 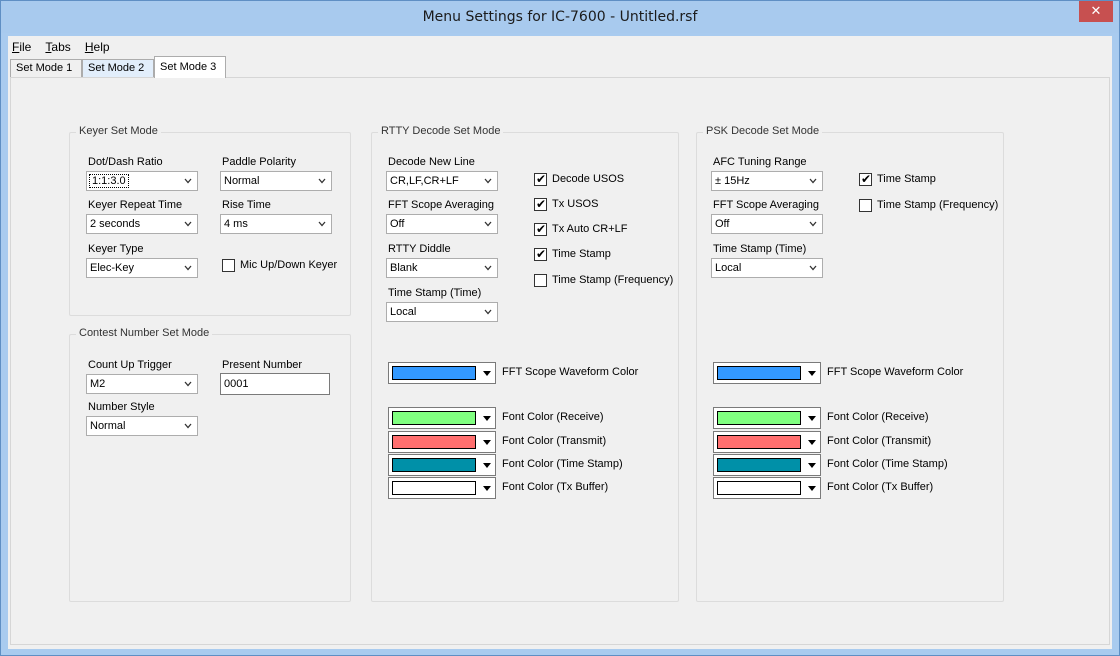 I want to click on psk-fft-avg-combo: Off, so click(x=767, y=224).